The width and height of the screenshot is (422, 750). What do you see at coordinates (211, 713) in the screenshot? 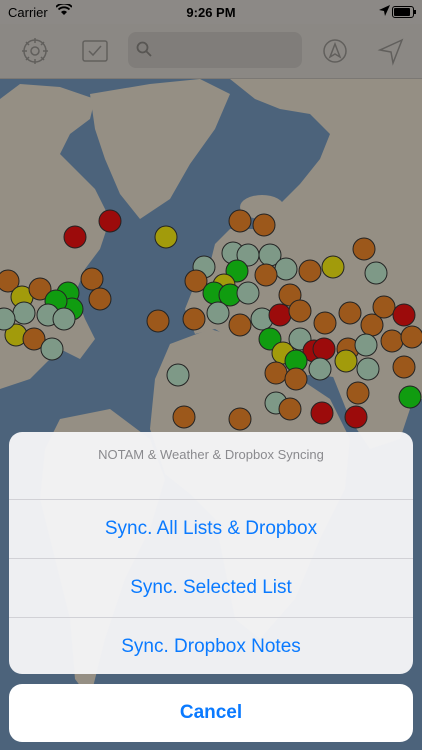
I see `cancel-button: Cancel` at bounding box center [211, 713].